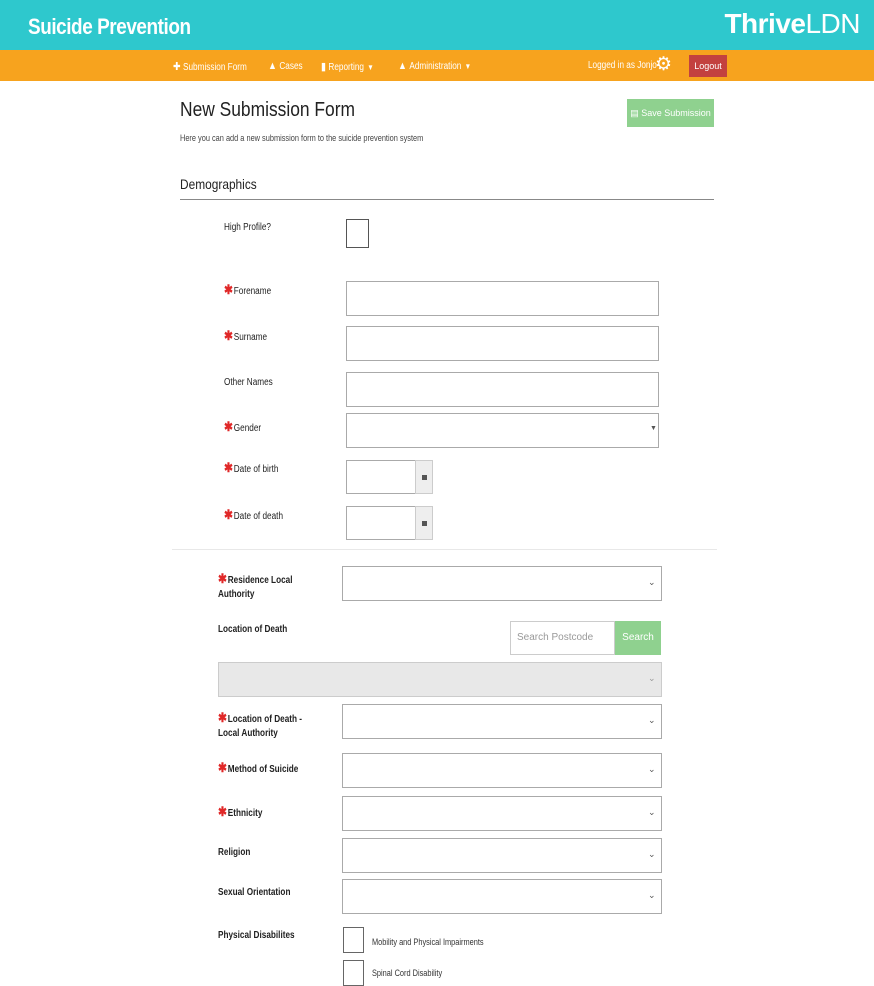 This screenshot has height=986, width=874. I want to click on nav-cases-label: Cases, so click(291, 66).